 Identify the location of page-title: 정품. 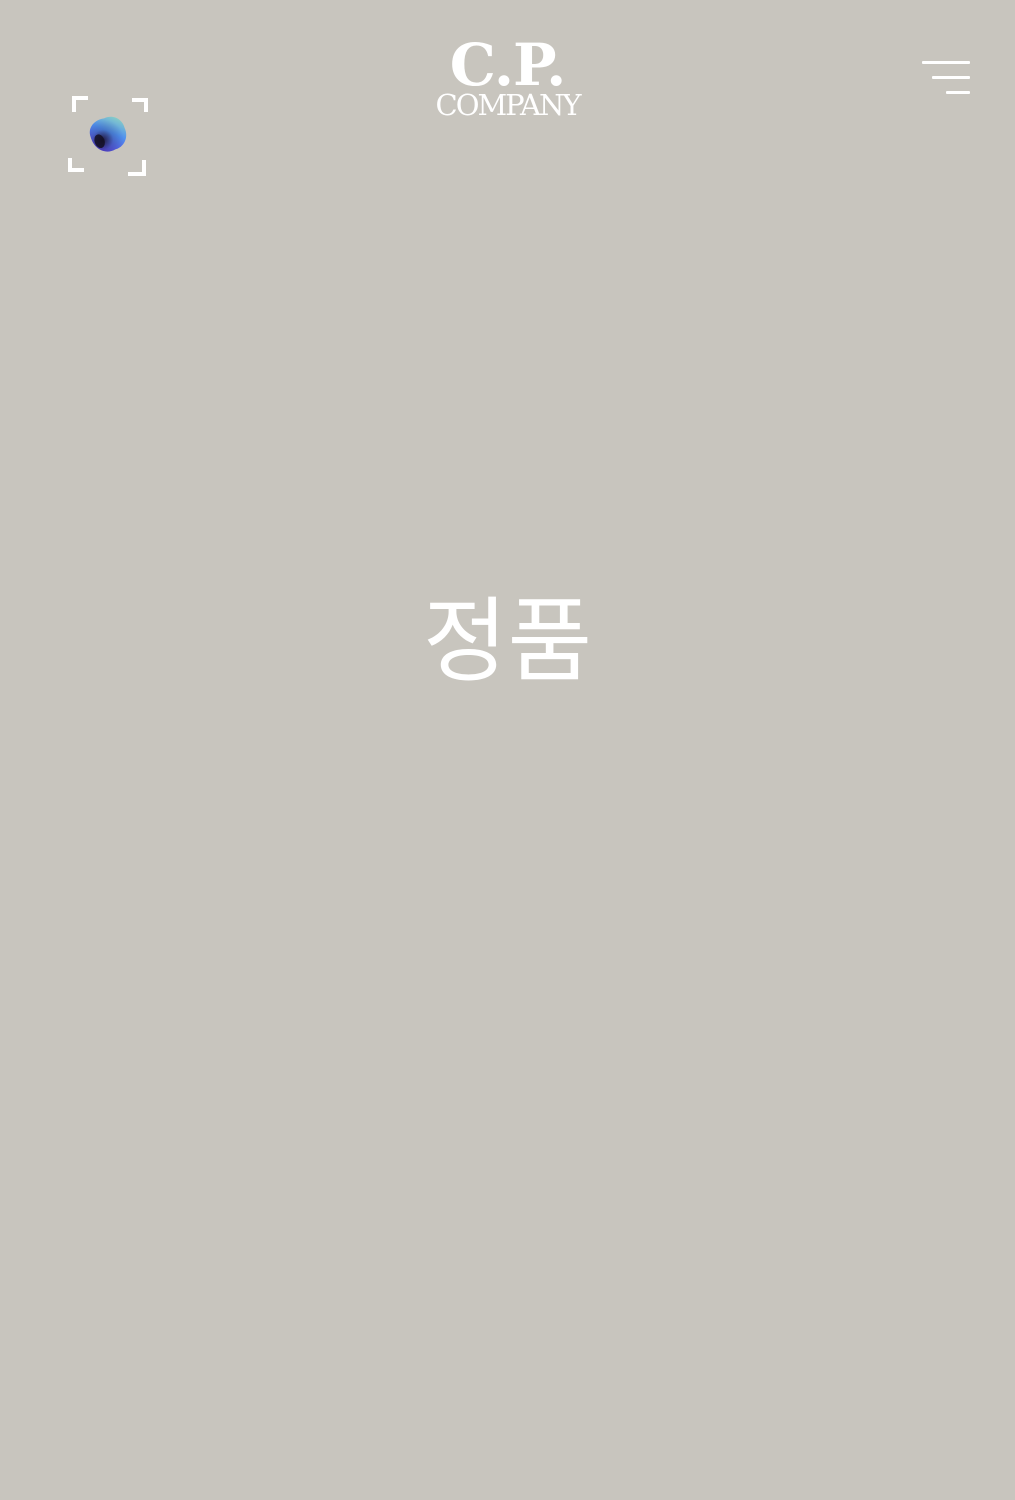
(507, 641).